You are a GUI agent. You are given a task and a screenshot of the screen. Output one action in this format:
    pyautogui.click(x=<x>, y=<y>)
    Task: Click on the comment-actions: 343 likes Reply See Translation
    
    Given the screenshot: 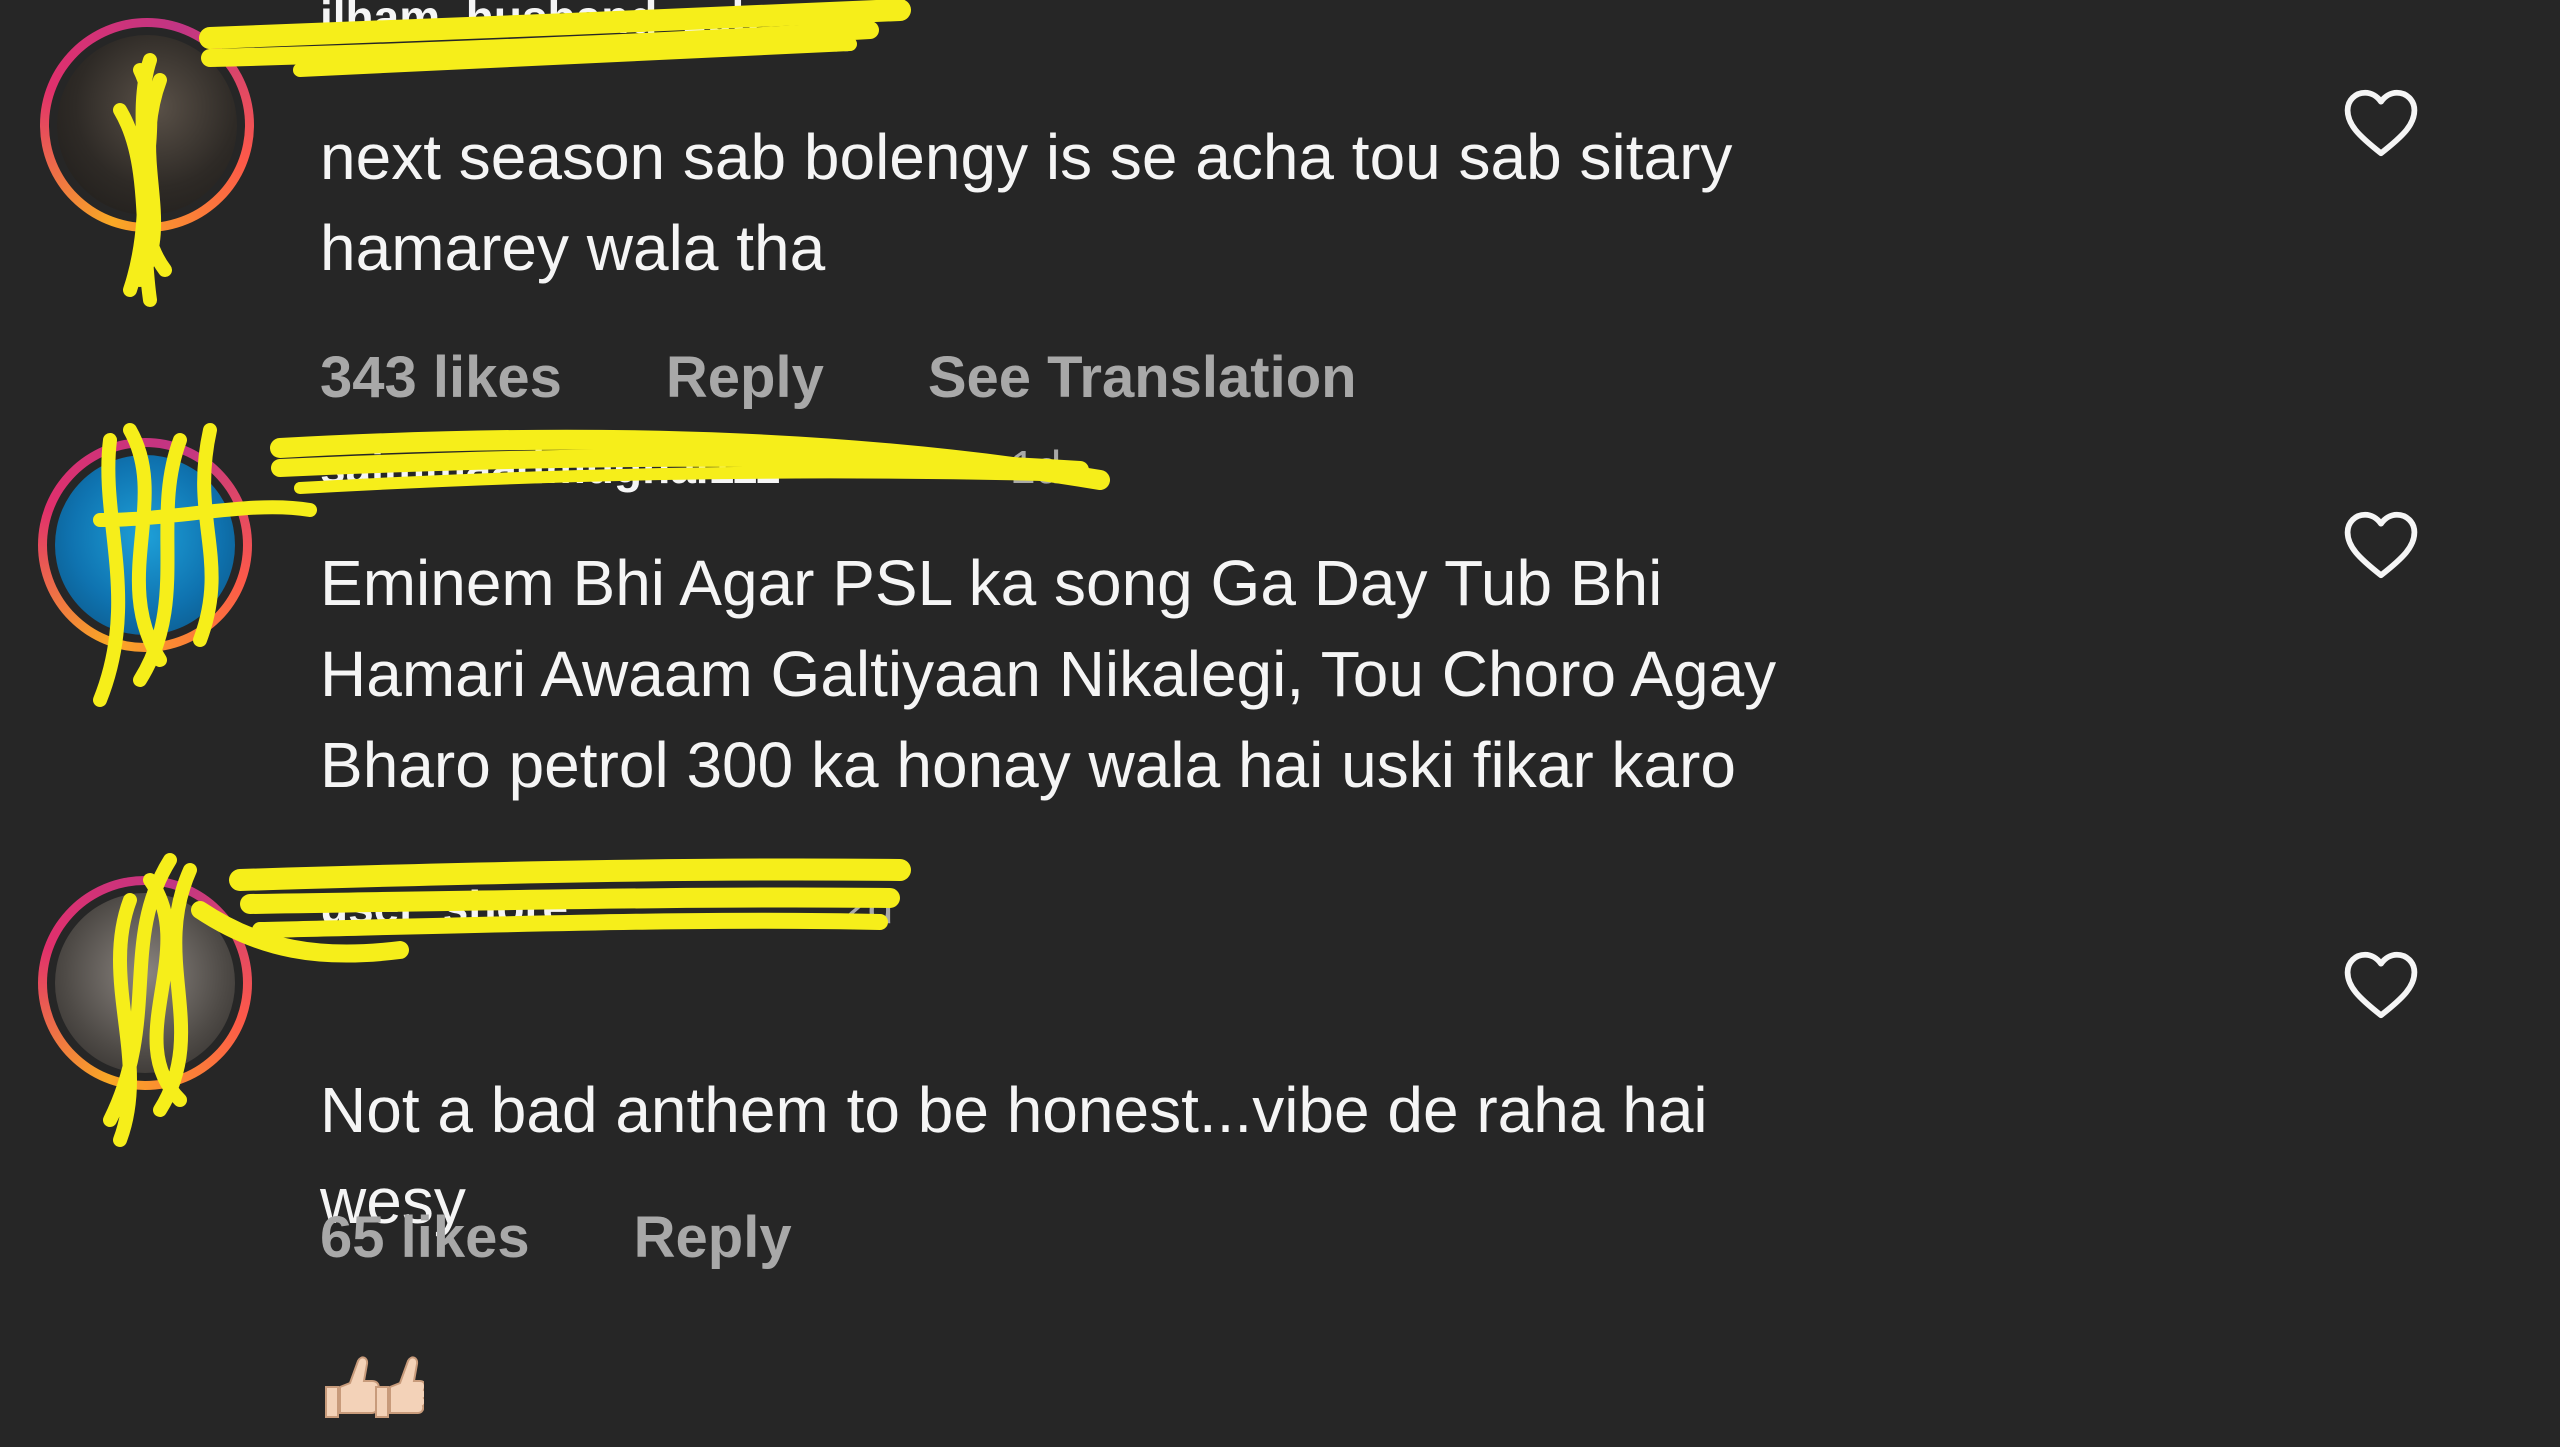 What is the action you would take?
    pyautogui.click(x=890, y=377)
    